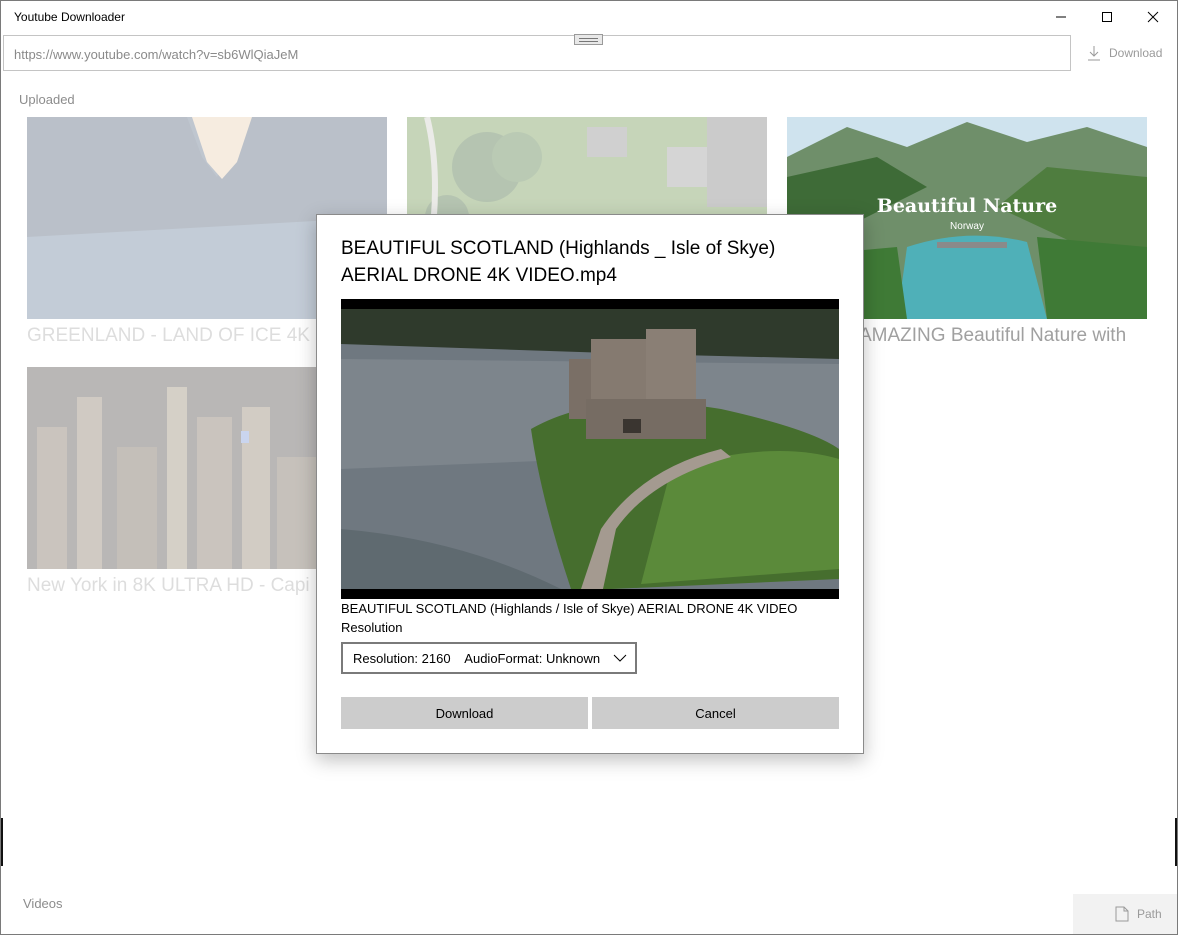  What do you see at coordinates (590, 449) in the screenshot?
I see `video-preview` at bounding box center [590, 449].